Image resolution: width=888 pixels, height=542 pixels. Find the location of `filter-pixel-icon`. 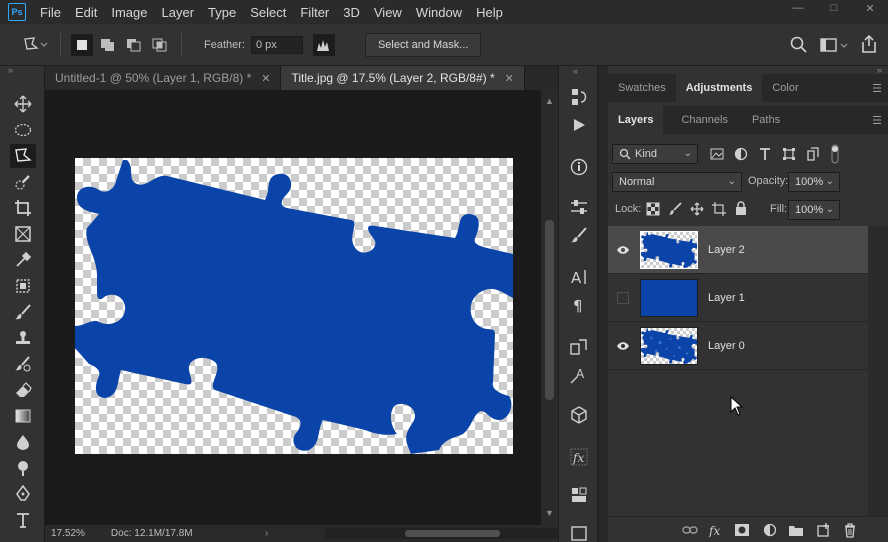

filter-pixel-icon is located at coordinates (717, 155).